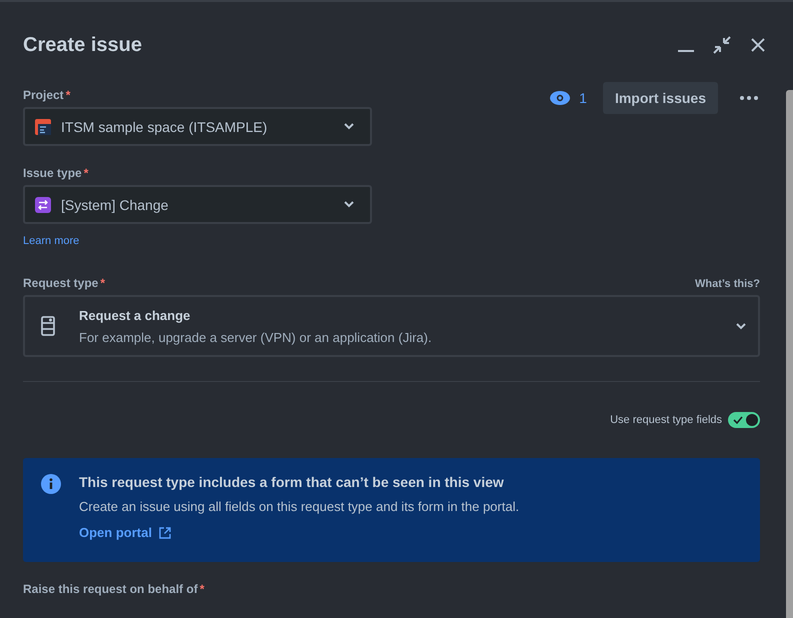  I want to click on info-icon, so click(51, 484).